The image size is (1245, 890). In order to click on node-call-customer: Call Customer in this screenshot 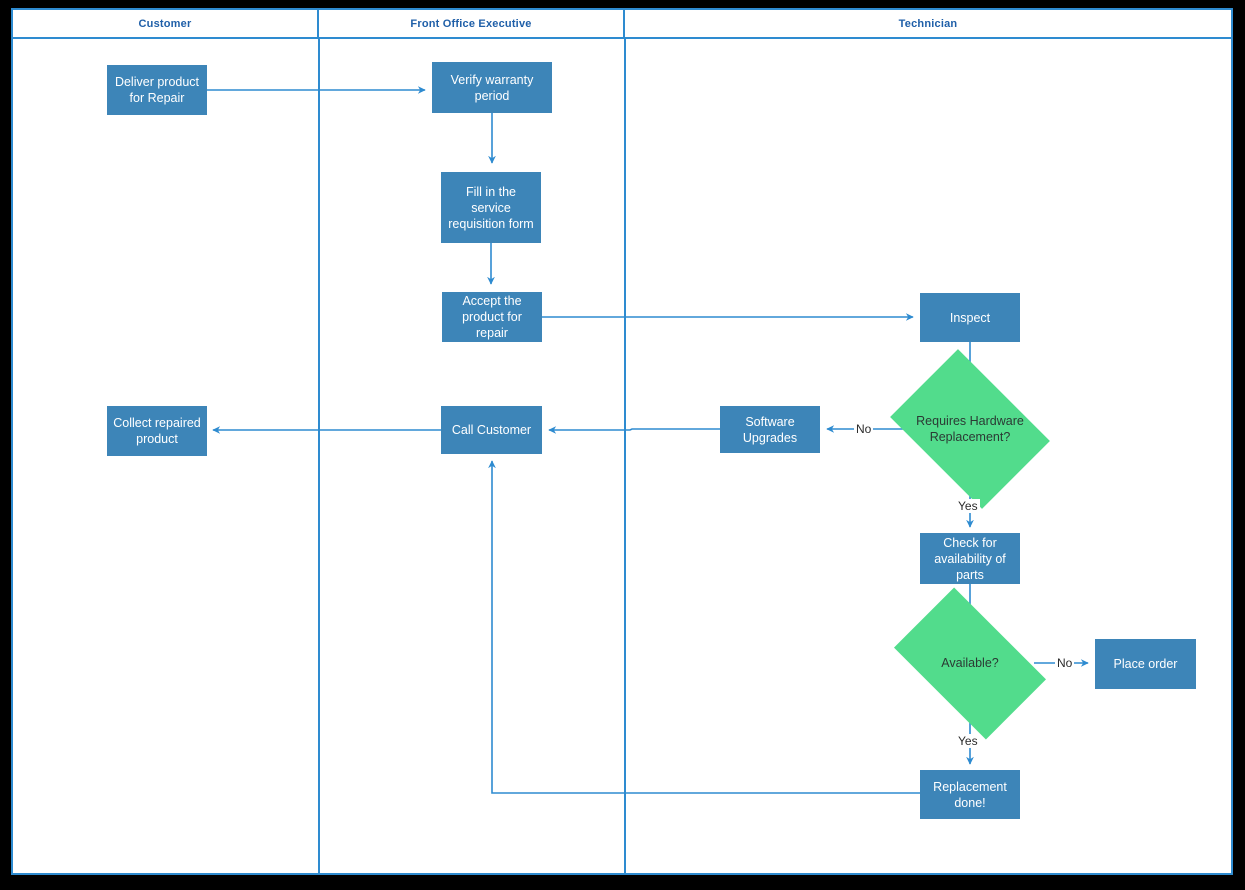, I will do `click(491, 430)`.